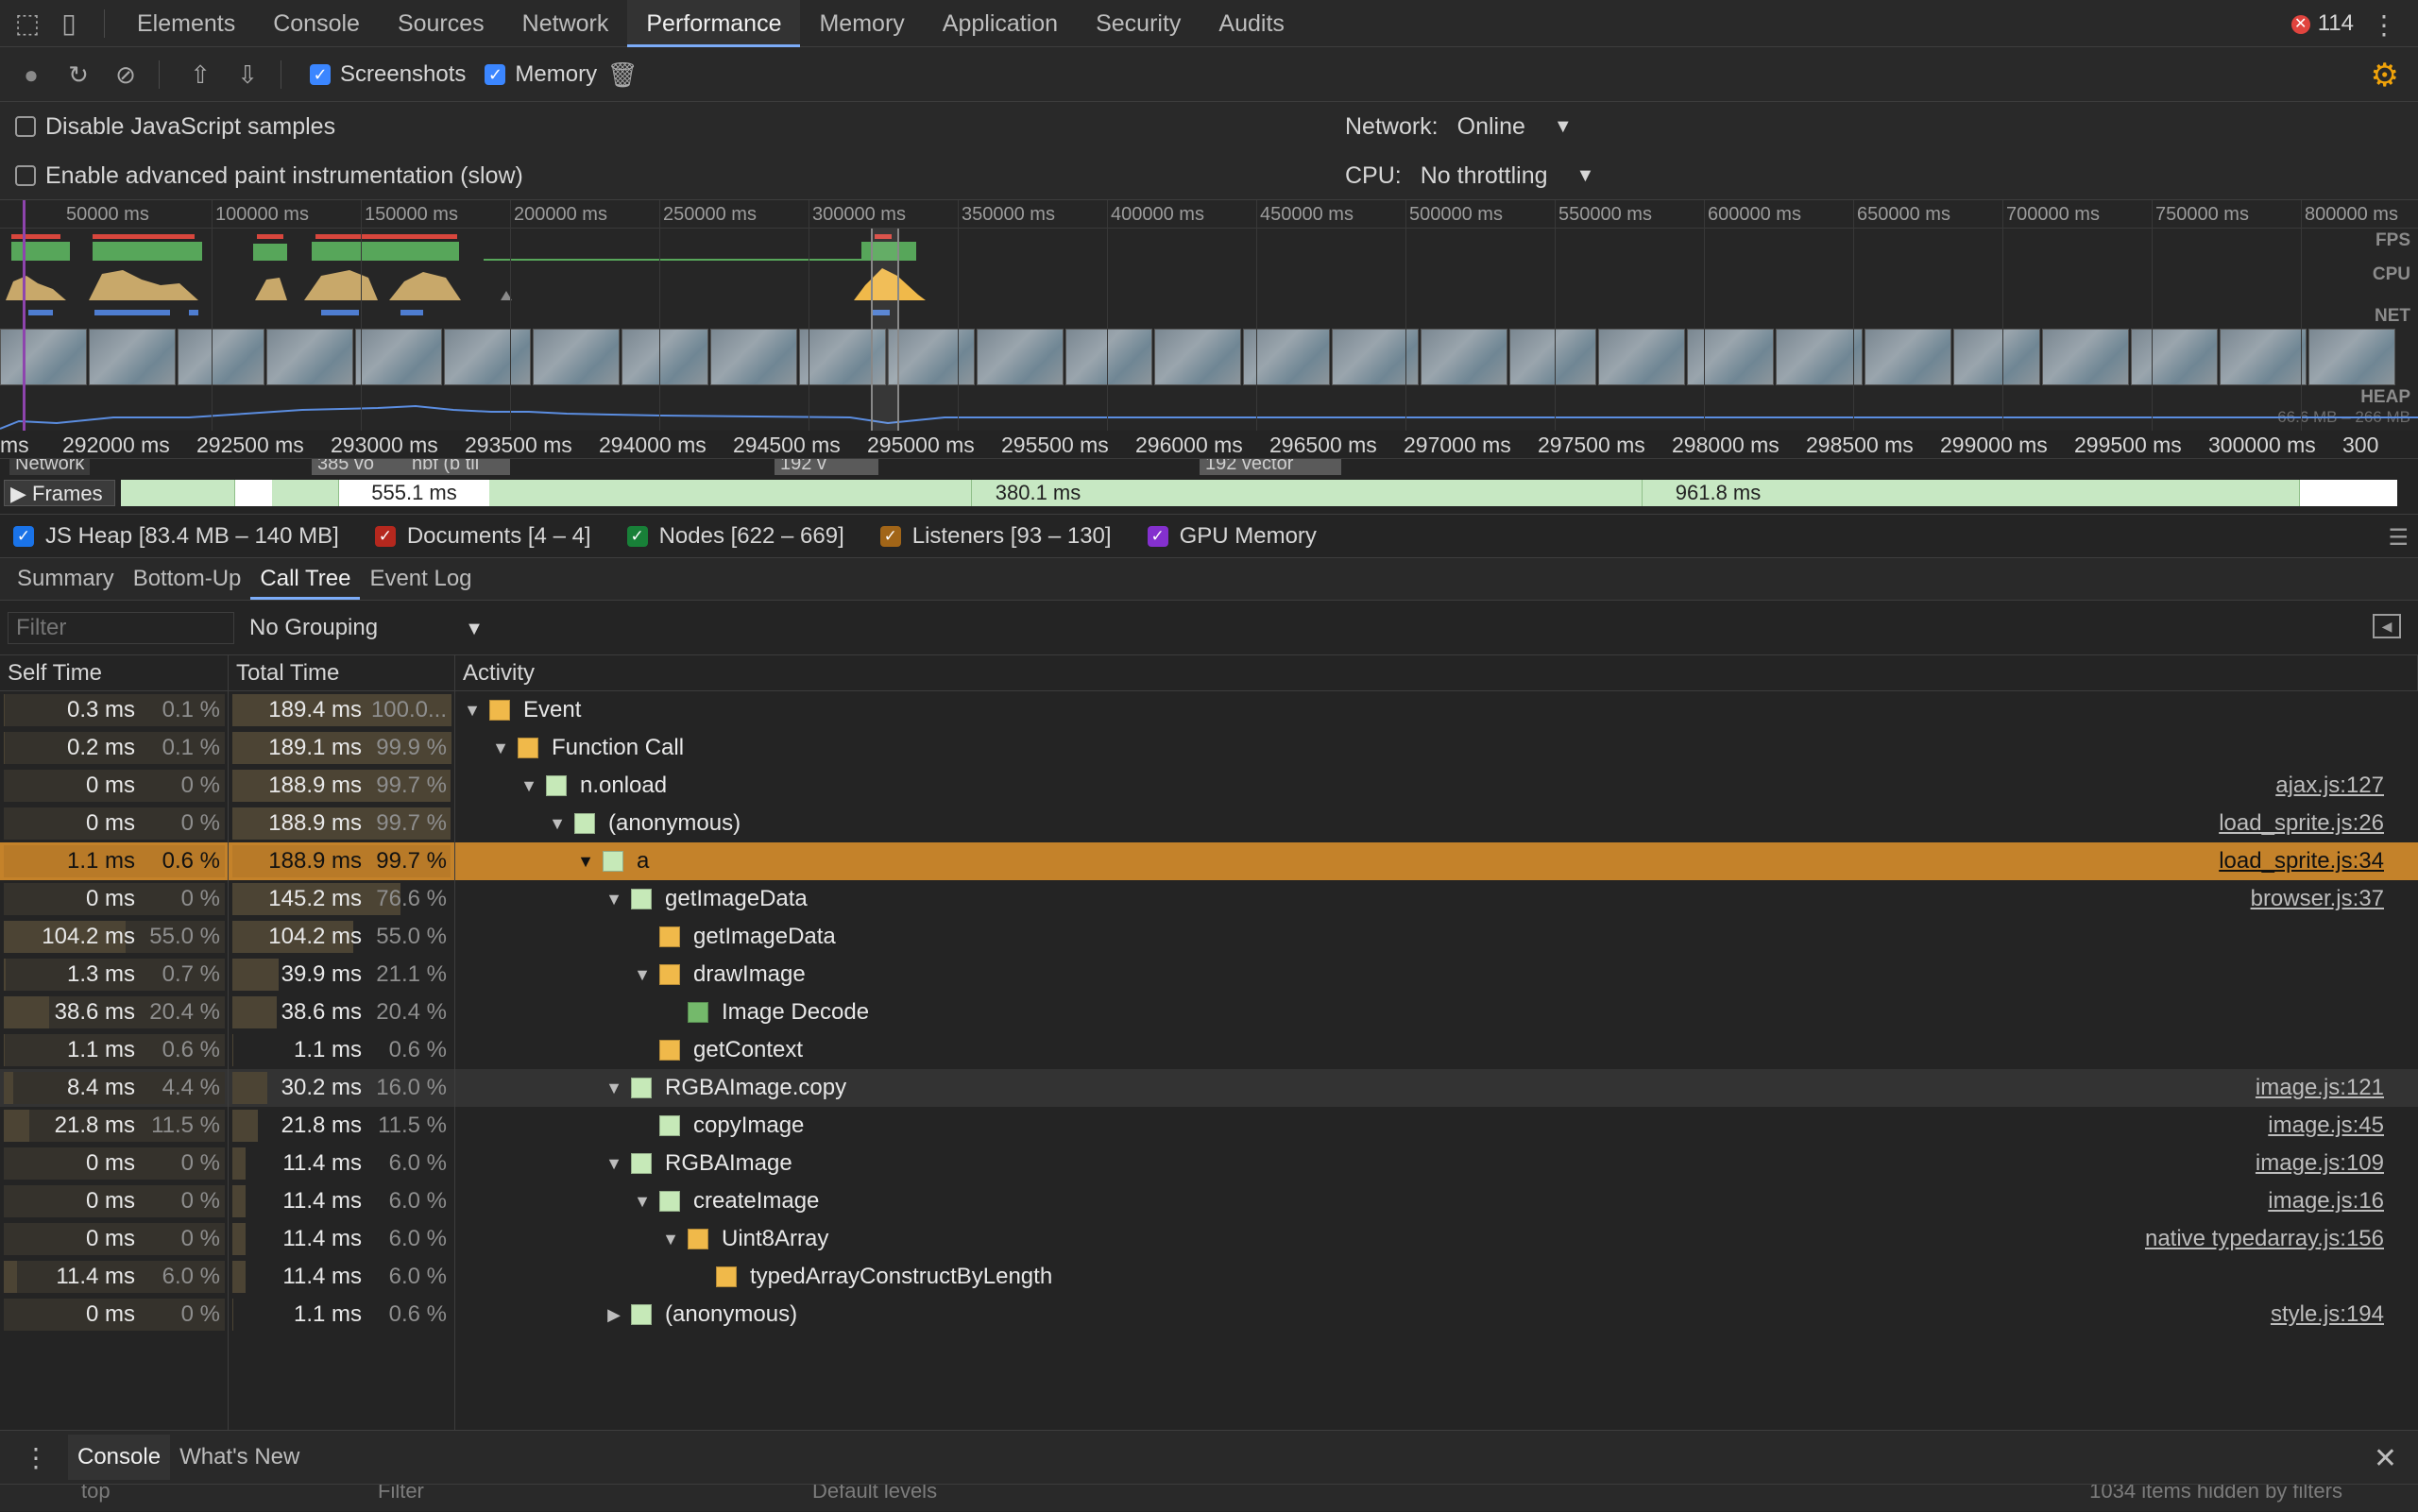 This screenshot has height=1512, width=2418. What do you see at coordinates (495, 74) in the screenshot?
I see `memory-checkbox: ✓` at bounding box center [495, 74].